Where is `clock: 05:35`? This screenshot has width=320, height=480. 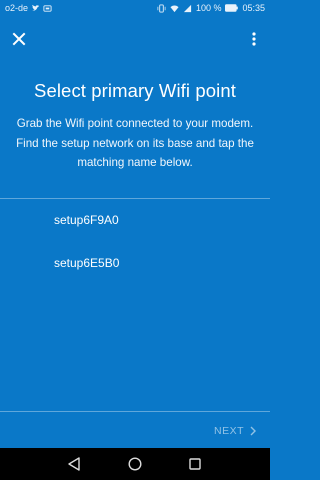
clock: 05:35 is located at coordinates (253, 8).